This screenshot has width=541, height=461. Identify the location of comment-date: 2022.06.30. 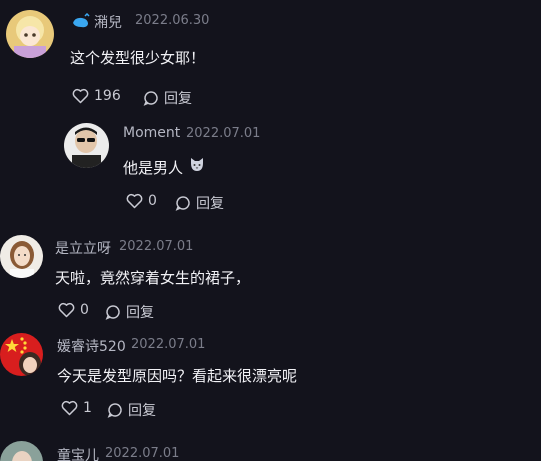
(172, 20).